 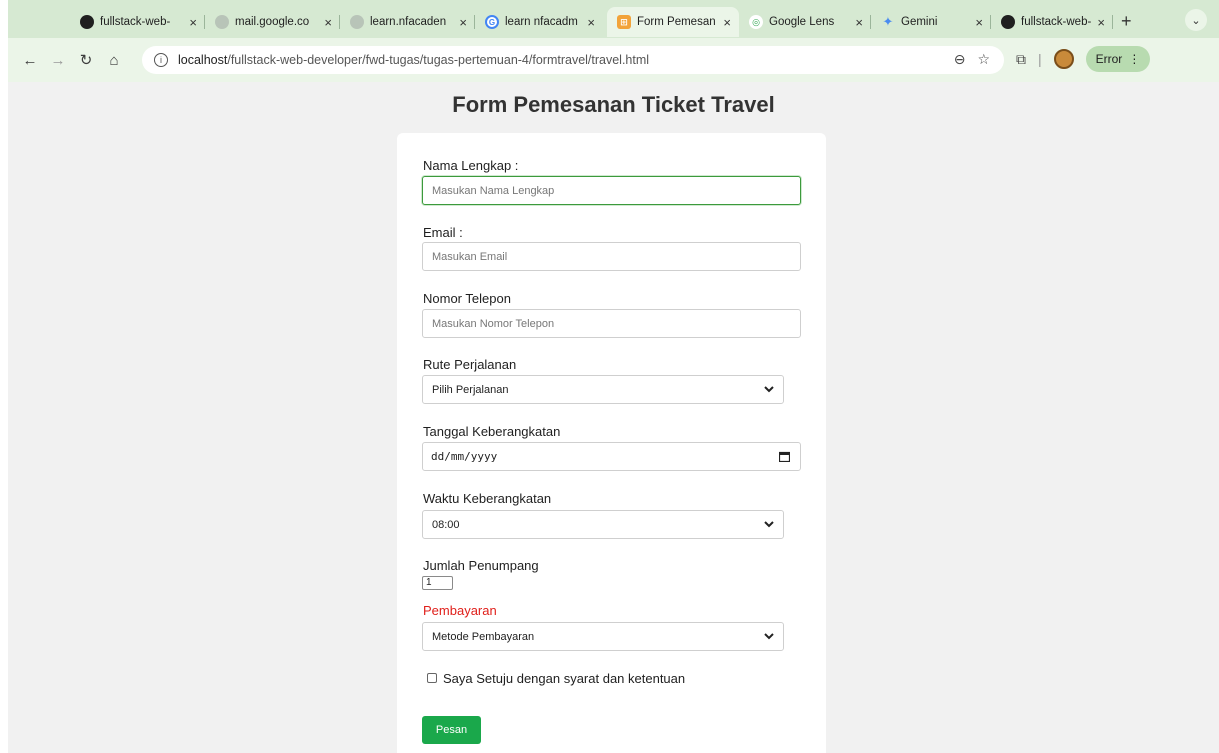 What do you see at coordinates (481, 565) in the screenshot?
I see `jumlah-label: Jumlah Penumpang` at bounding box center [481, 565].